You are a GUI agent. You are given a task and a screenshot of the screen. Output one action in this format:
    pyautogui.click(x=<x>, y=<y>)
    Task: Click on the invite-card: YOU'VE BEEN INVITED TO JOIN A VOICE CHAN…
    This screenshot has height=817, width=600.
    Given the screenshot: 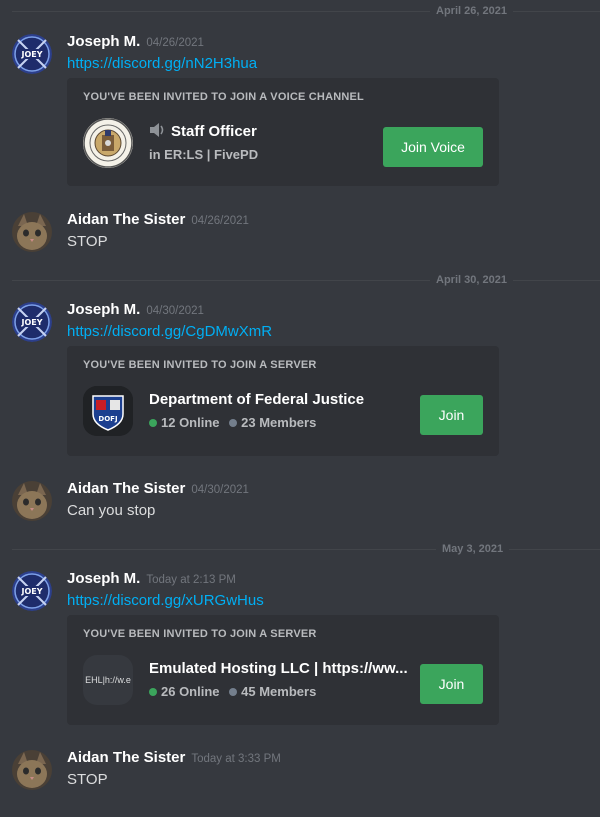 What is the action you would take?
    pyautogui.click(x=283, y=132)
    